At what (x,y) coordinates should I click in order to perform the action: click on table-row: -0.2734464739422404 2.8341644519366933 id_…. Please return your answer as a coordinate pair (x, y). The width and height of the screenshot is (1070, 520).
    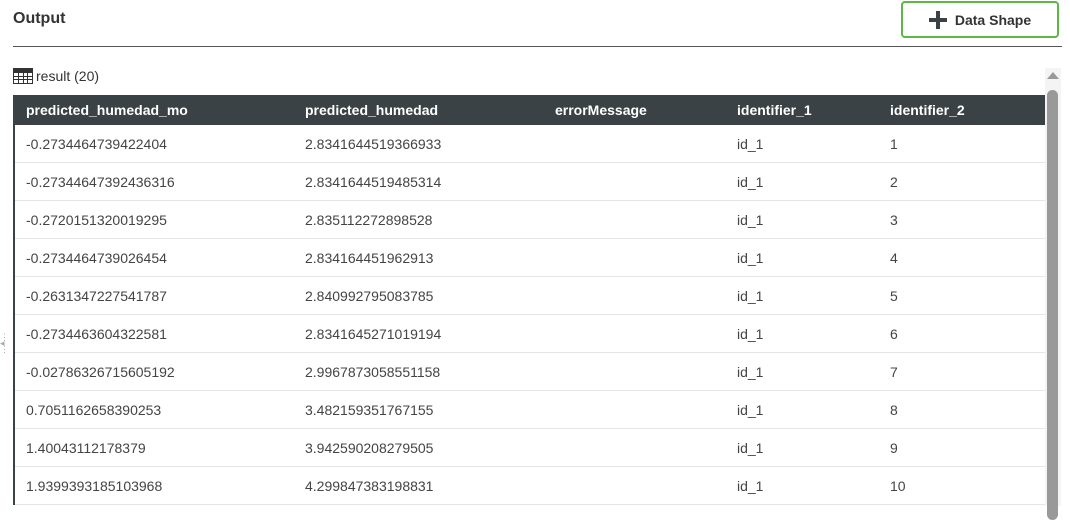
    Looking at the image, I should click on (530, 144).